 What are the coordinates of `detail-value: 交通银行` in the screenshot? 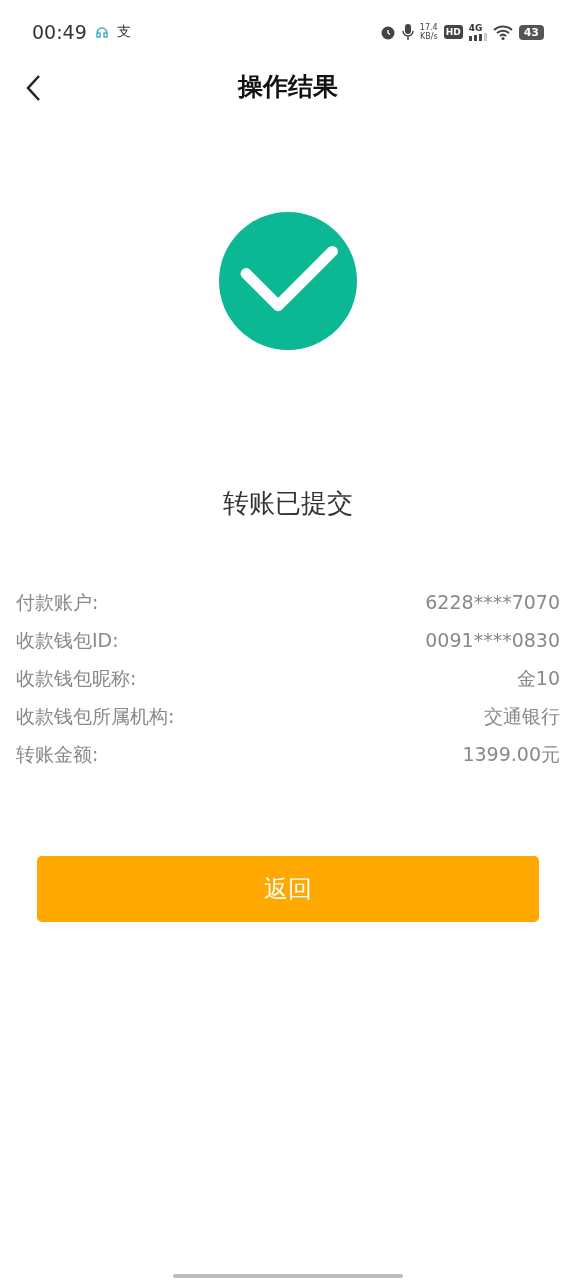 It's located at (522, 716).